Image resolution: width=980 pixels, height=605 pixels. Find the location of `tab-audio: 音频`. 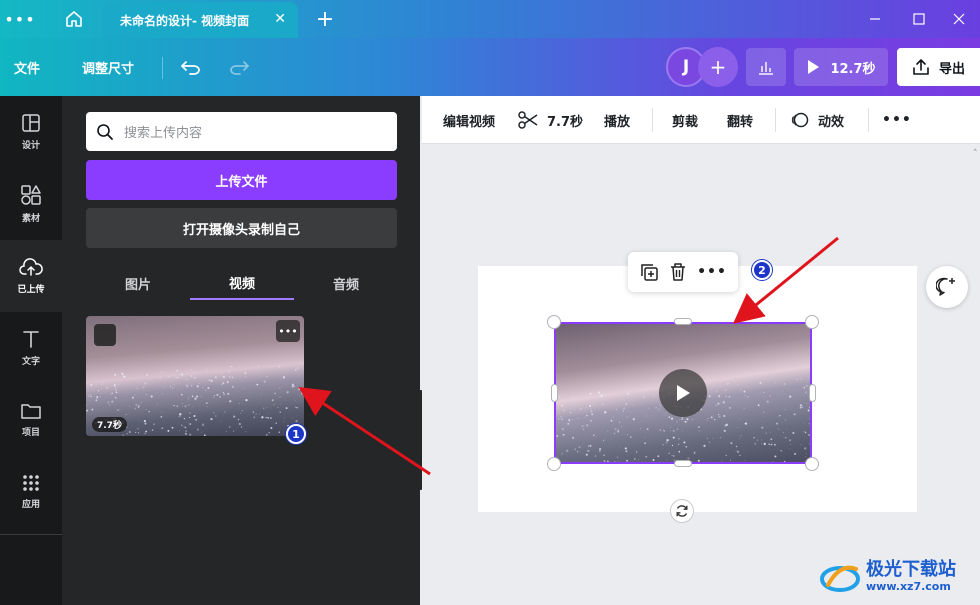

tab-audio: 音频 is located at coordinates (346, 283).